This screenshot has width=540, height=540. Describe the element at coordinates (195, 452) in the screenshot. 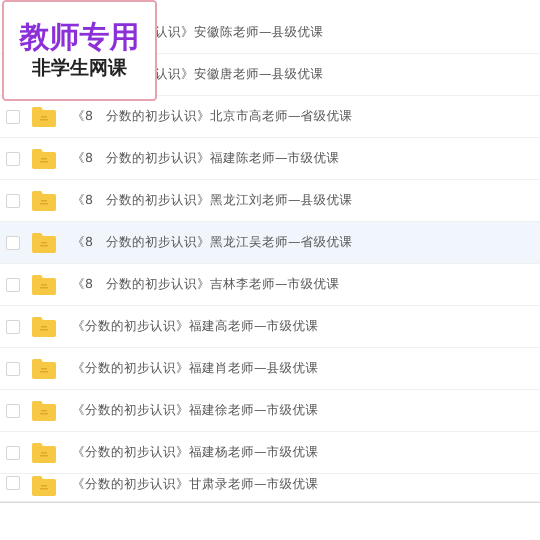

I see `file-name: 《分数的初步认识》福建杨老师—市级优课` at that location.